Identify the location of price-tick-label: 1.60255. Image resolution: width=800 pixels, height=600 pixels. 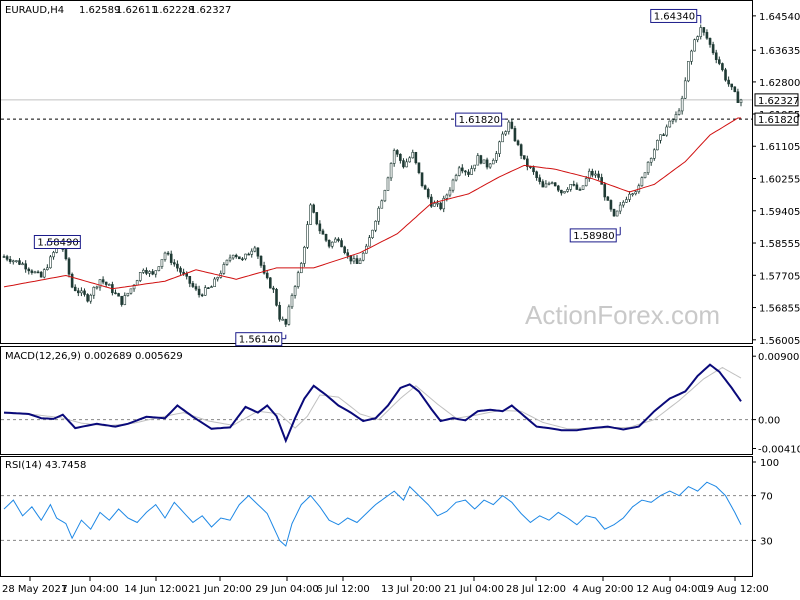
(779, 180).